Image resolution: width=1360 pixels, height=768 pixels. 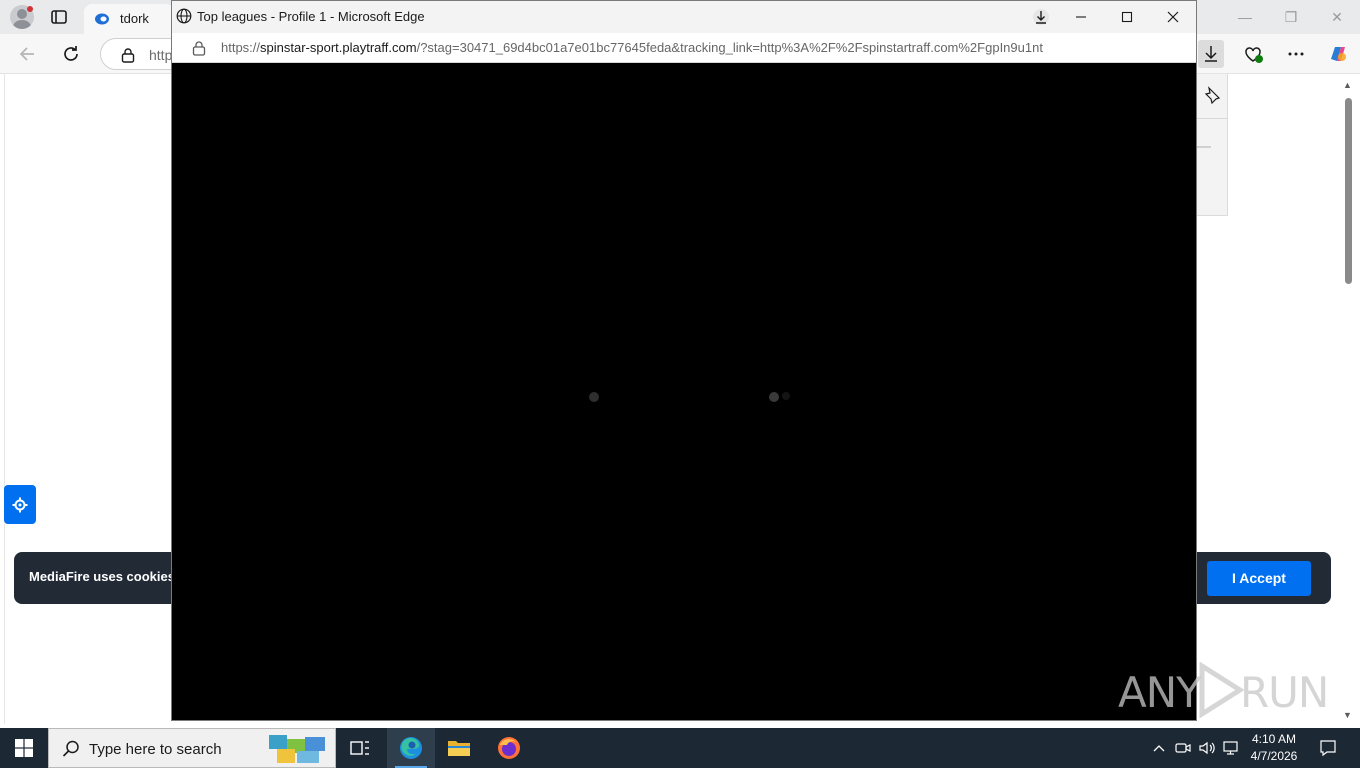 I want to click on url-prefix: https://, so click(x=241, y=47).